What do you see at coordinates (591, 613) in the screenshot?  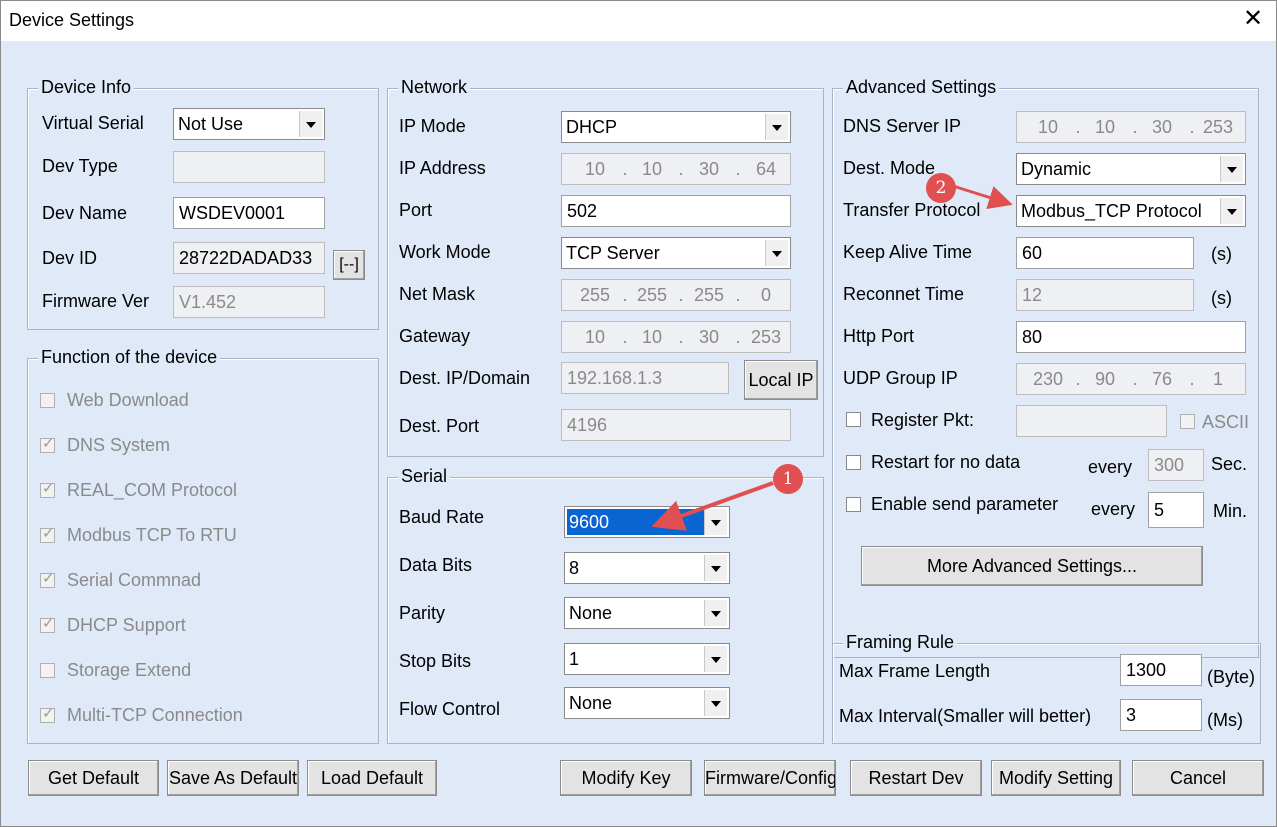 I see `parity-value: None` at bounding box center [591, 613].